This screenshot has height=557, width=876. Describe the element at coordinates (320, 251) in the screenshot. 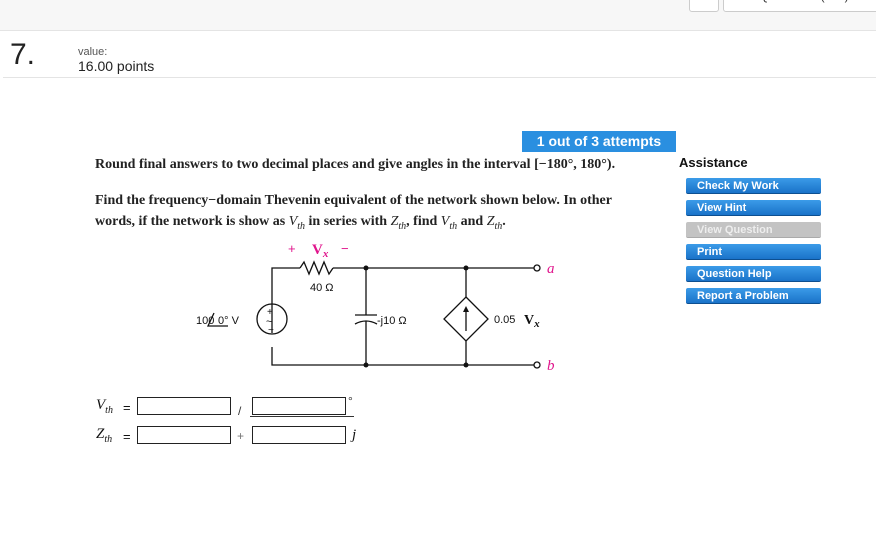

I see `vx-label: Vx` at that location.